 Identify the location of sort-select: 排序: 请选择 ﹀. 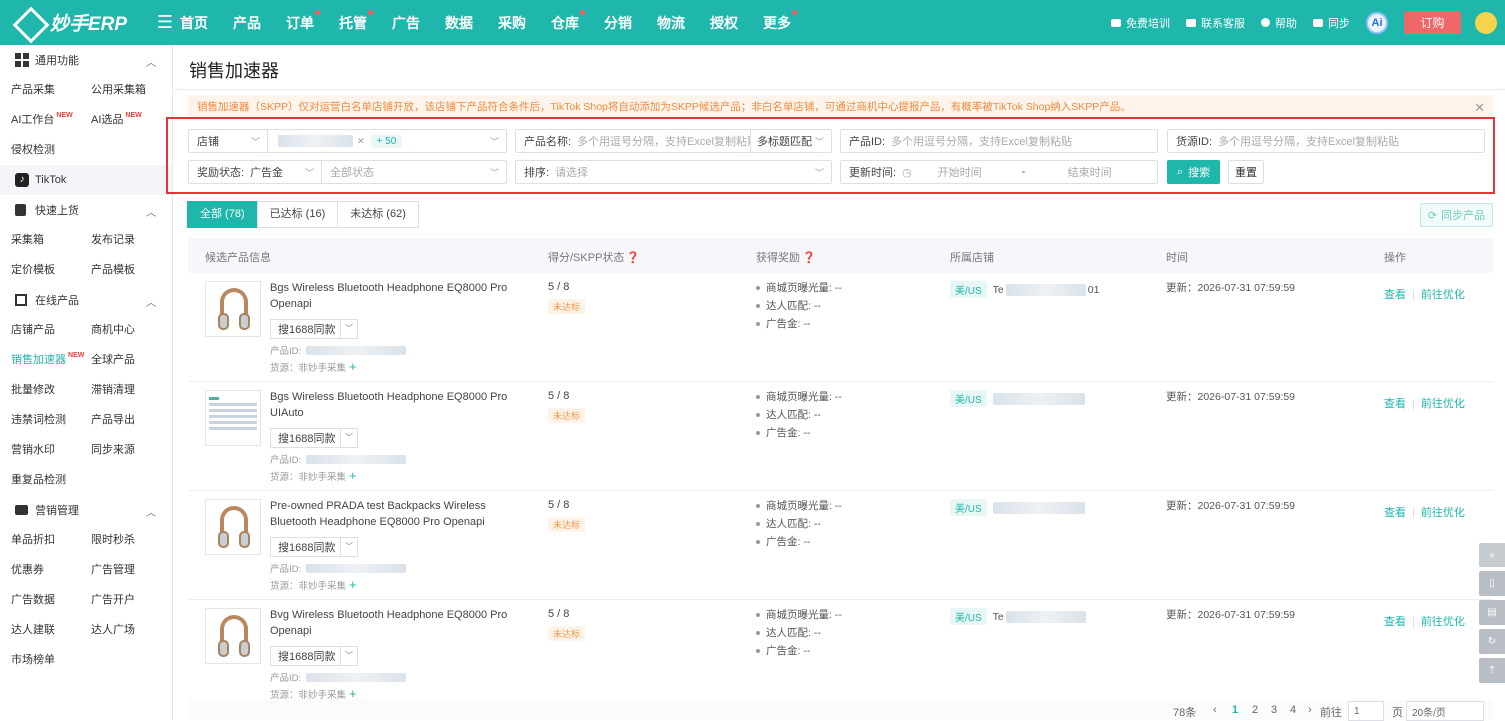
(673, 172).